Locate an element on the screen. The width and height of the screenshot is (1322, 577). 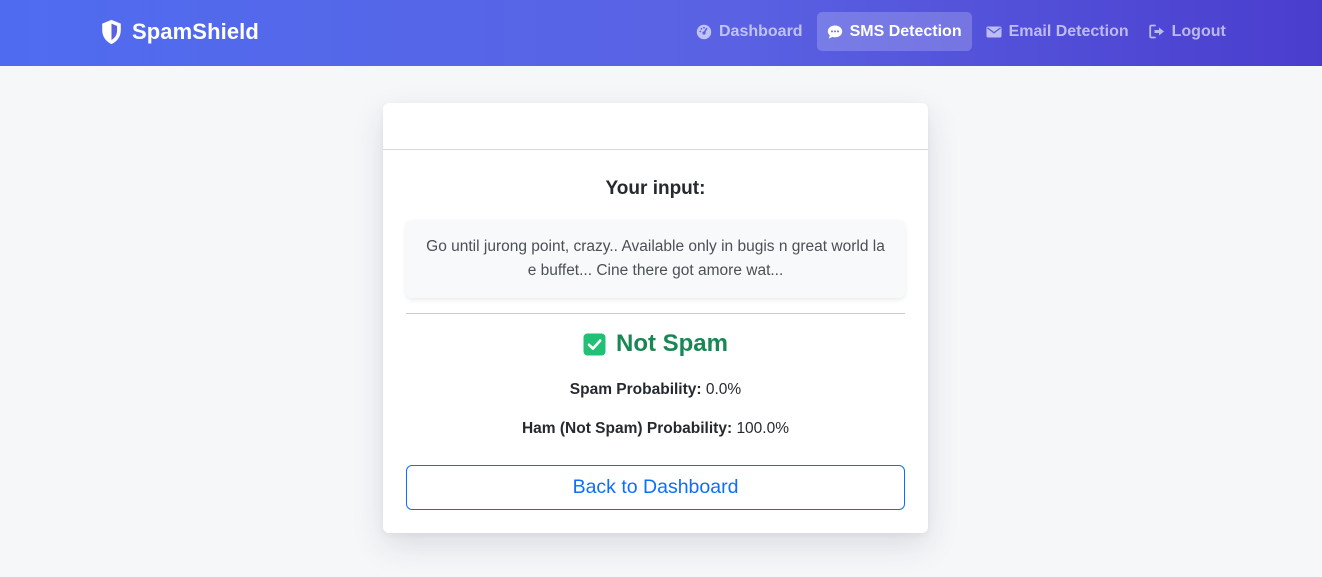
spam-probability: Spam Probability: 0.0% is located at coordinates (655, 390).